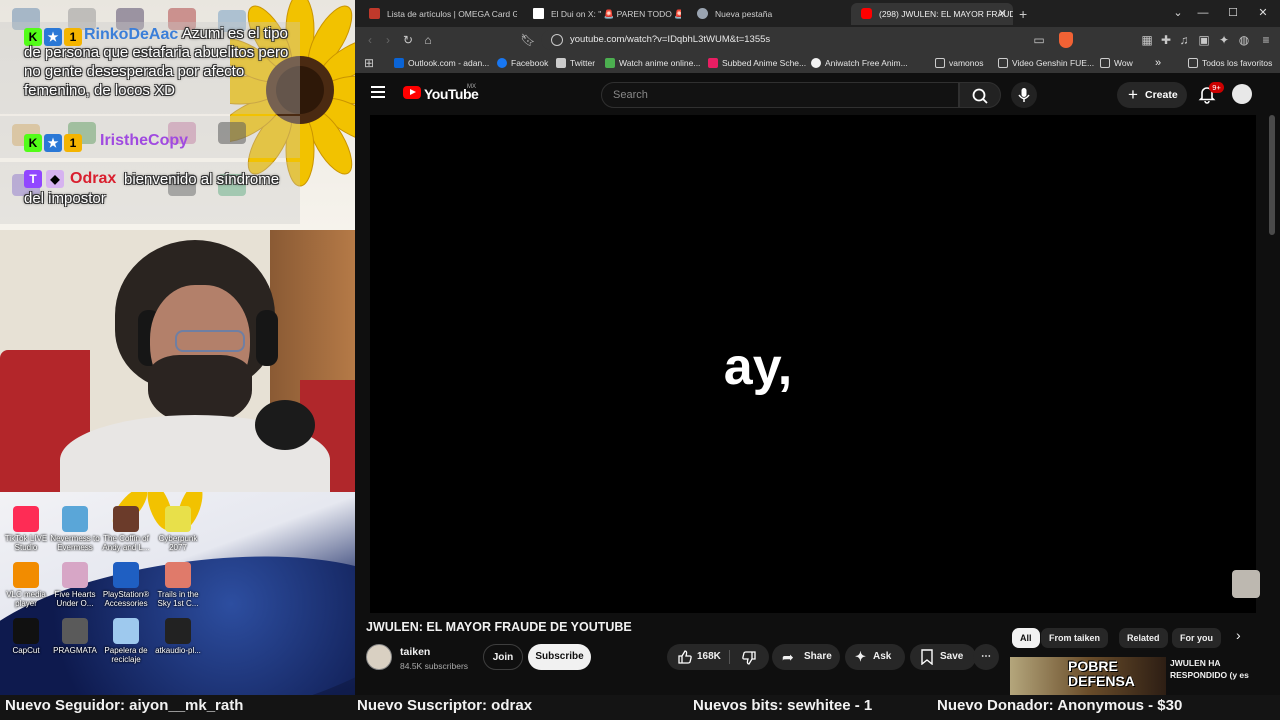 The width and height of the screenshot is (1280, 720). I want to click on voice-search-button, so click(1024, 95).